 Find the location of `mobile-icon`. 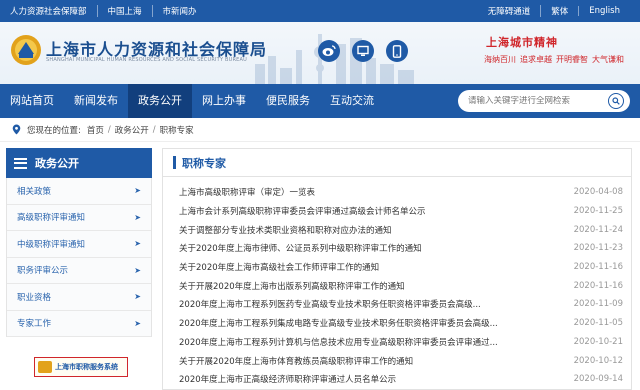

mobile-icon is located at coordinates (397, 51).